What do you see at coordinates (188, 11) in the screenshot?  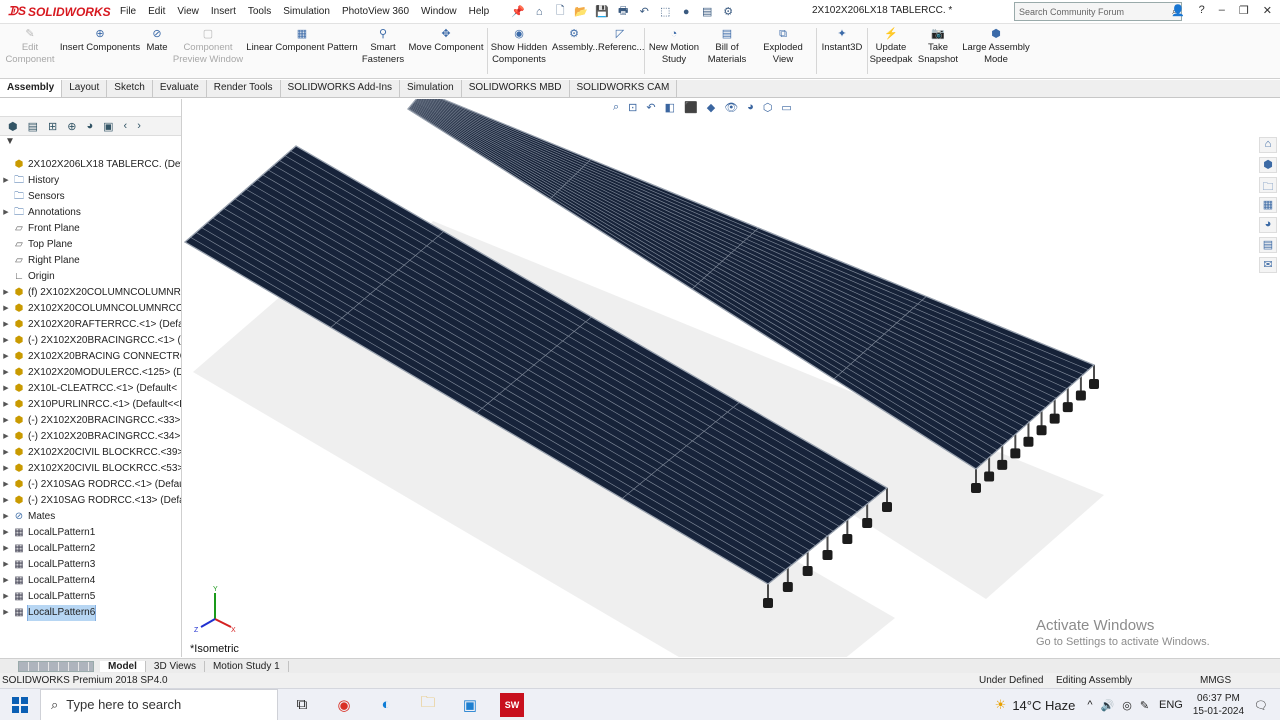 I see `menu-view: View` at bounding box center [188, 11].